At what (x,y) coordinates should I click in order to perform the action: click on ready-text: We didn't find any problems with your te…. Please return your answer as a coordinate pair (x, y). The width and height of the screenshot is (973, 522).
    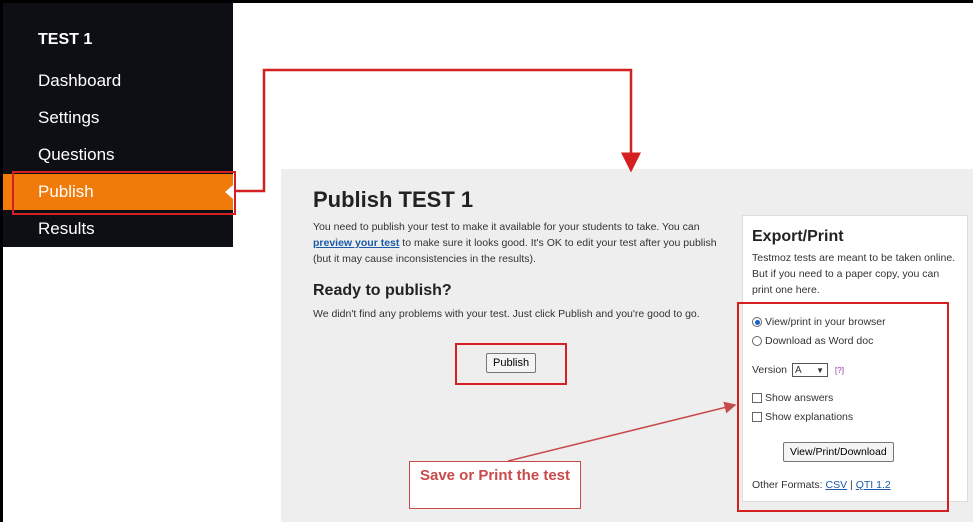
    Looking at the image, I should click on (506, 314).